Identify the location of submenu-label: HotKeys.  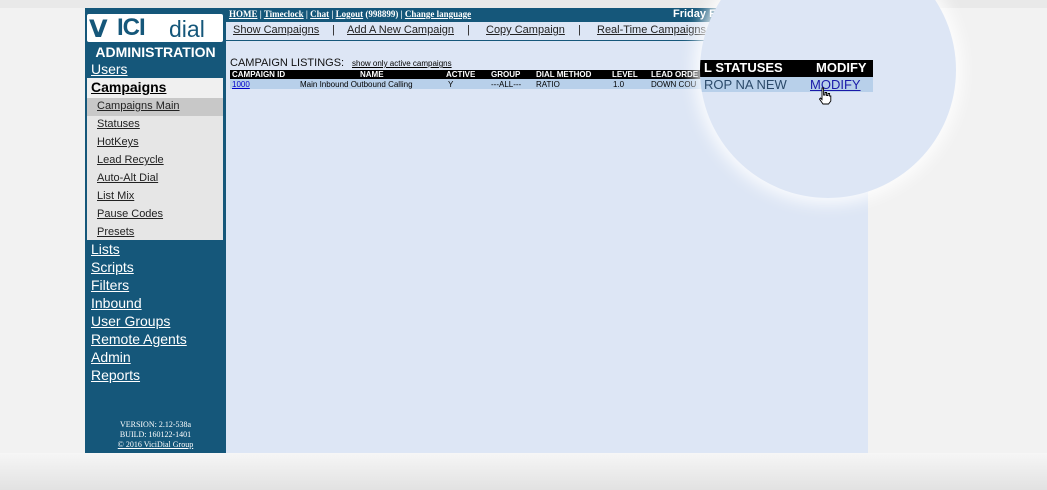
(118, 142).